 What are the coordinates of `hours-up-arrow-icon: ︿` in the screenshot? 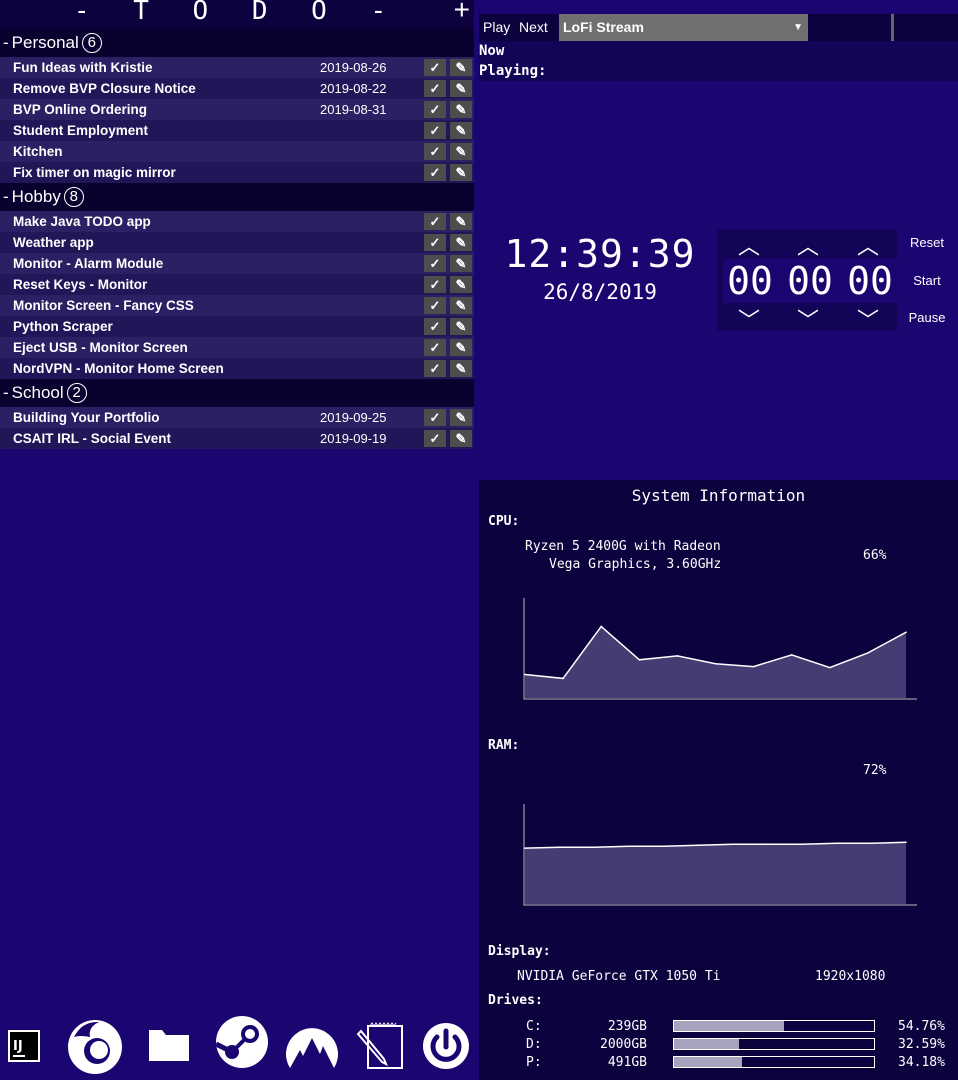 It's located at (749, 245).